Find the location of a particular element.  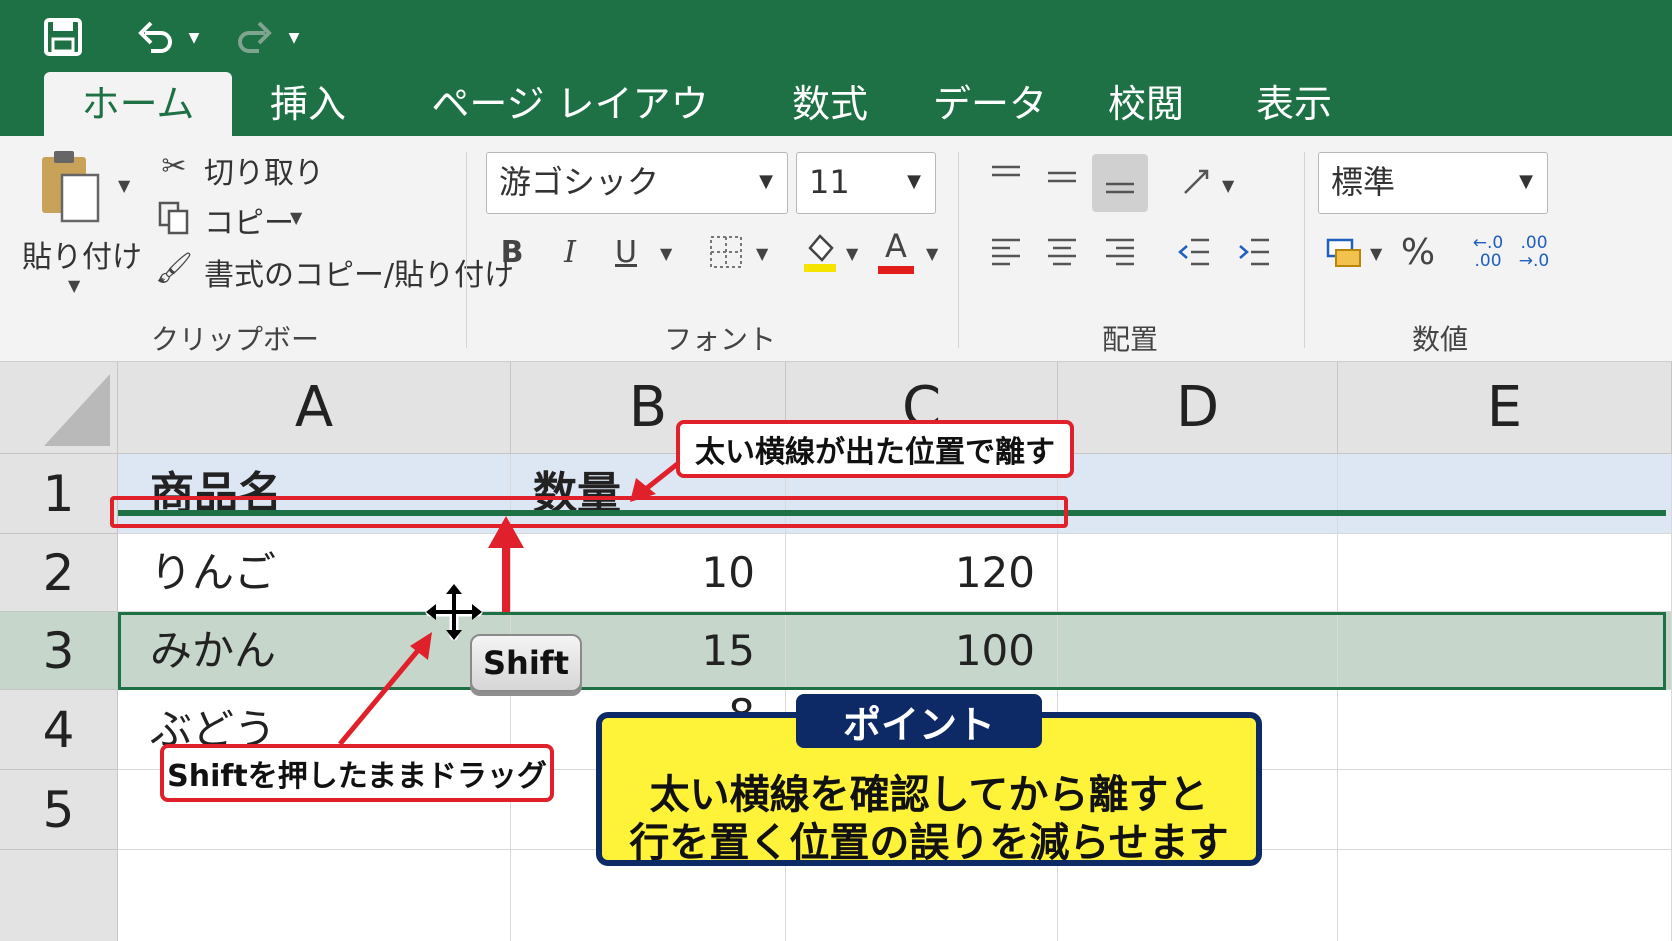

font-size-value: 11 is located at coordinates (829, 182).